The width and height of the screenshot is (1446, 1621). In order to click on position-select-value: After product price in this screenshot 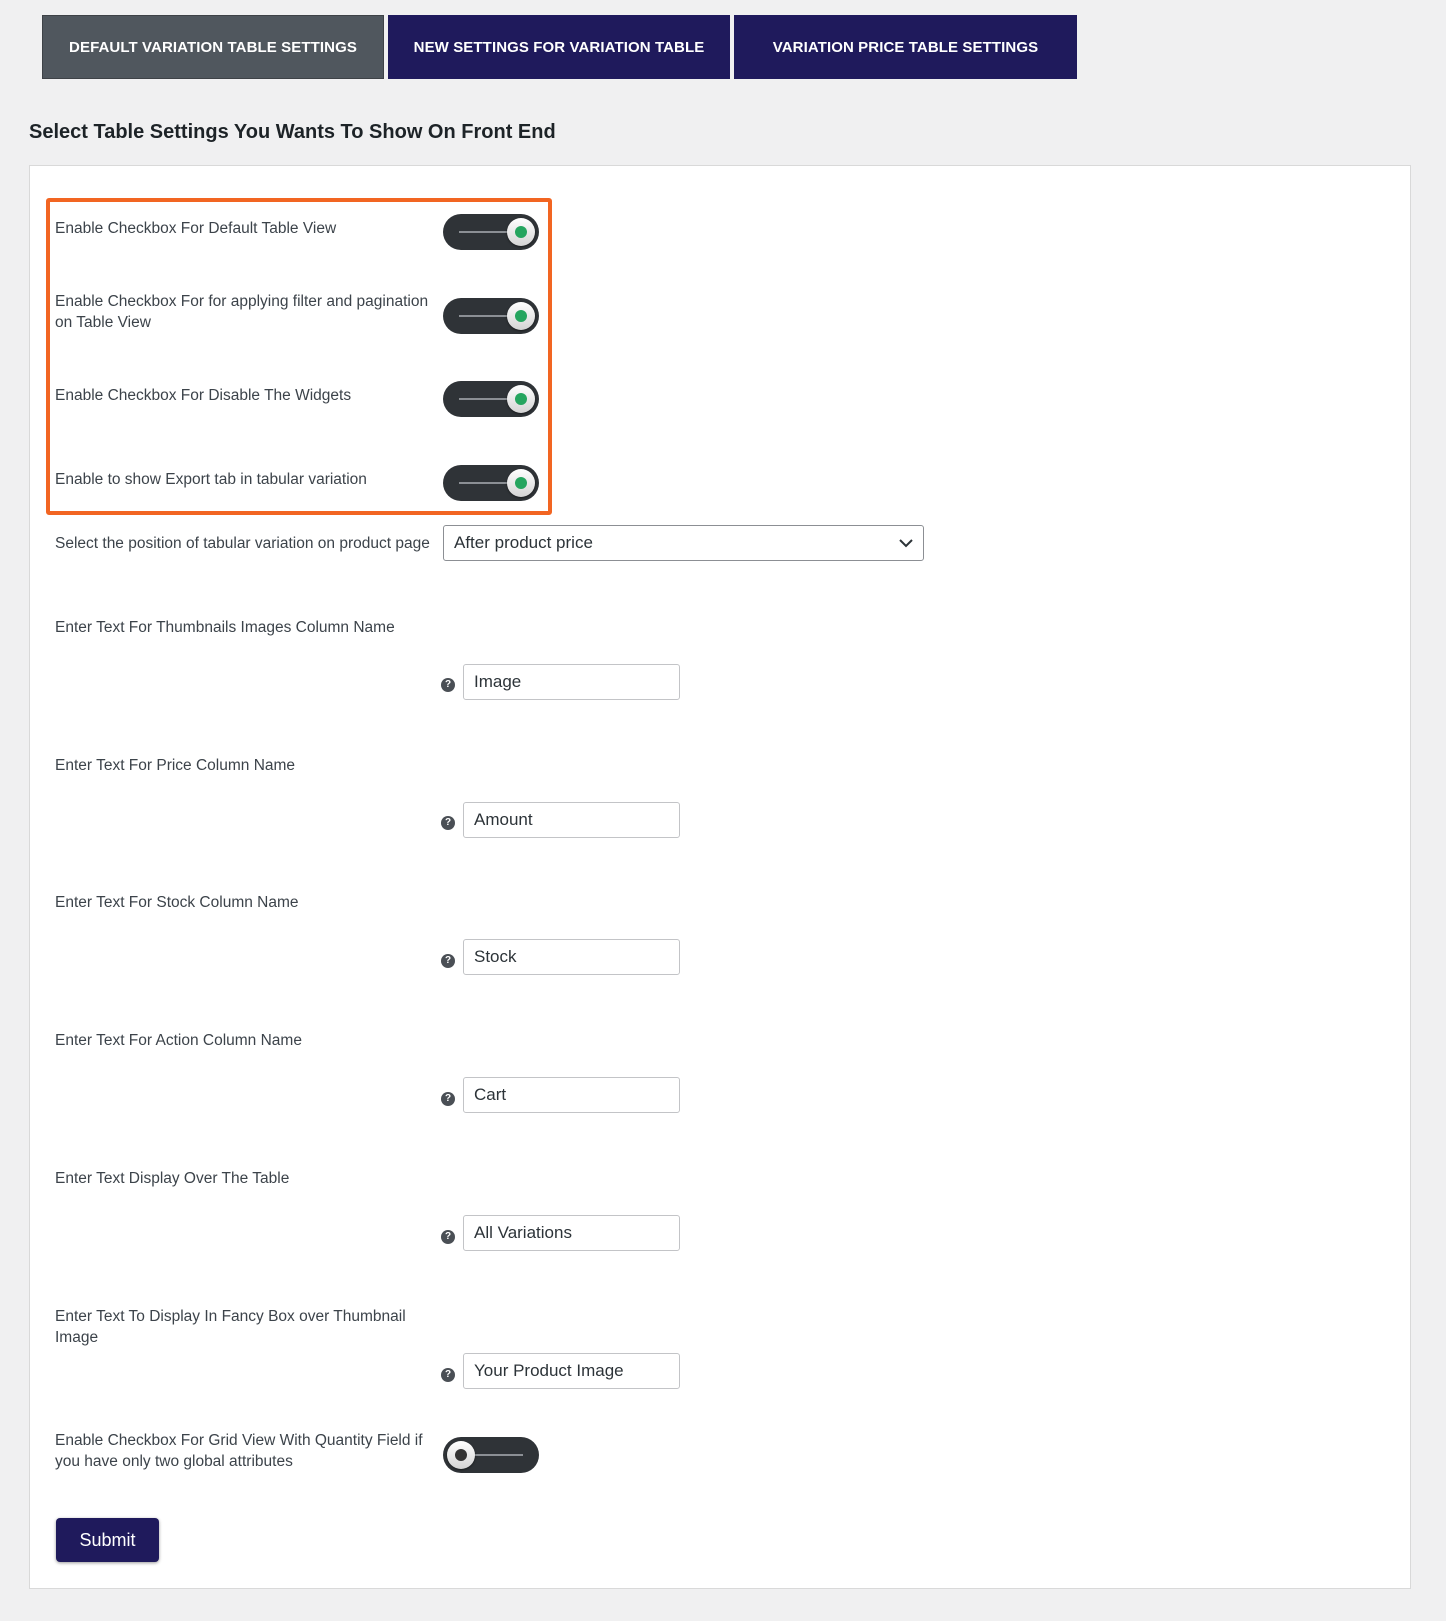, I will do `click(523, 542)`.